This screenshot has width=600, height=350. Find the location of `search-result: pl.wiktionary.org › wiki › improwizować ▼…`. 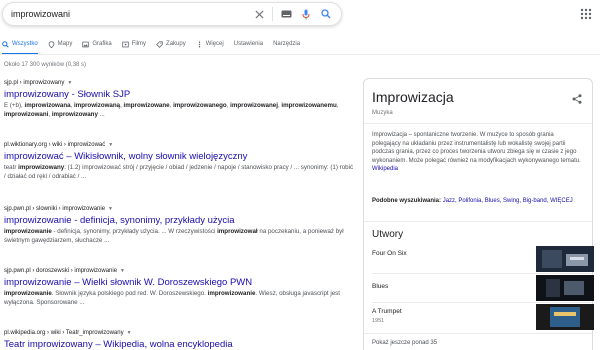

search-result: pl.wiktionary.org › wiki › improwizować ▼… is located at coordinates (179, 161).